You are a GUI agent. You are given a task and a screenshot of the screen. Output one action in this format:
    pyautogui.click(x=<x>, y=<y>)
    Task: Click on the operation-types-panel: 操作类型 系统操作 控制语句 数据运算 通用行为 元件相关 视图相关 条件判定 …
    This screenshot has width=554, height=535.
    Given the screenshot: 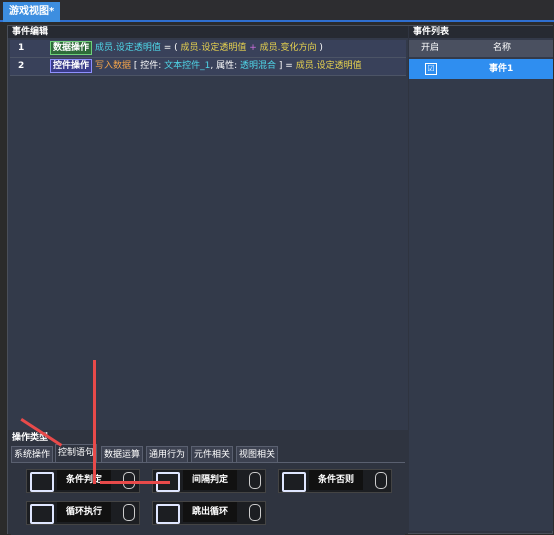 What is the action you would take?
    pyautogui.click(x=208, y=483)
    